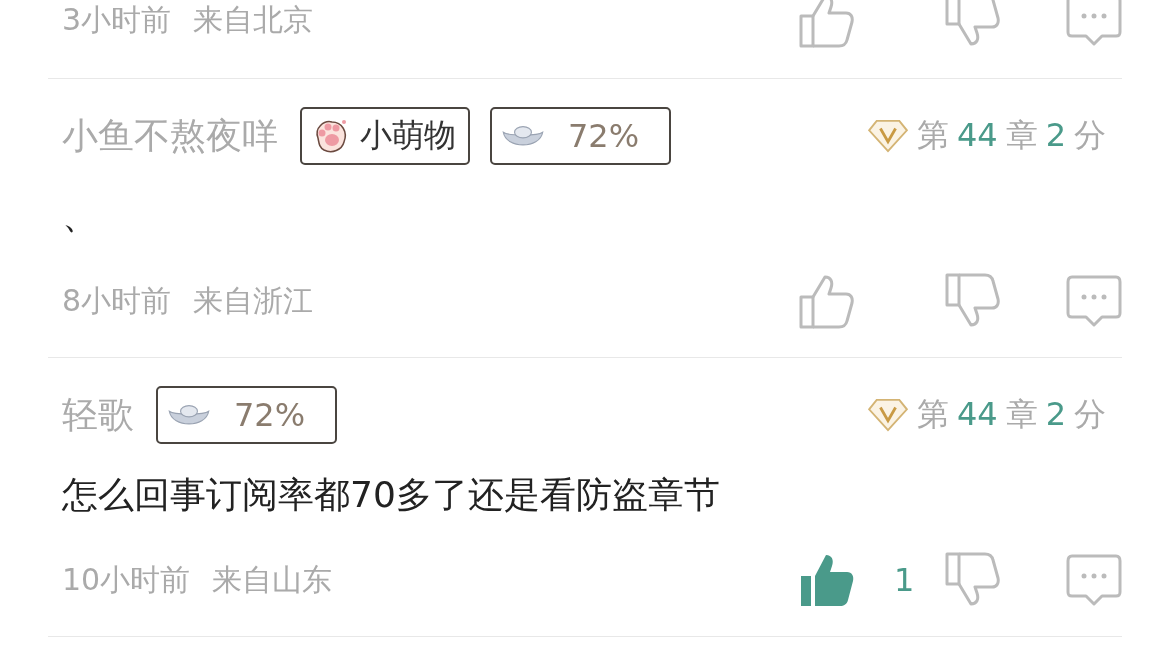 The image size is (1170, 672). Describe the element at coordinates (826, 580) in the screenshot. I see `thumbs-up-filled-icon` at that location.